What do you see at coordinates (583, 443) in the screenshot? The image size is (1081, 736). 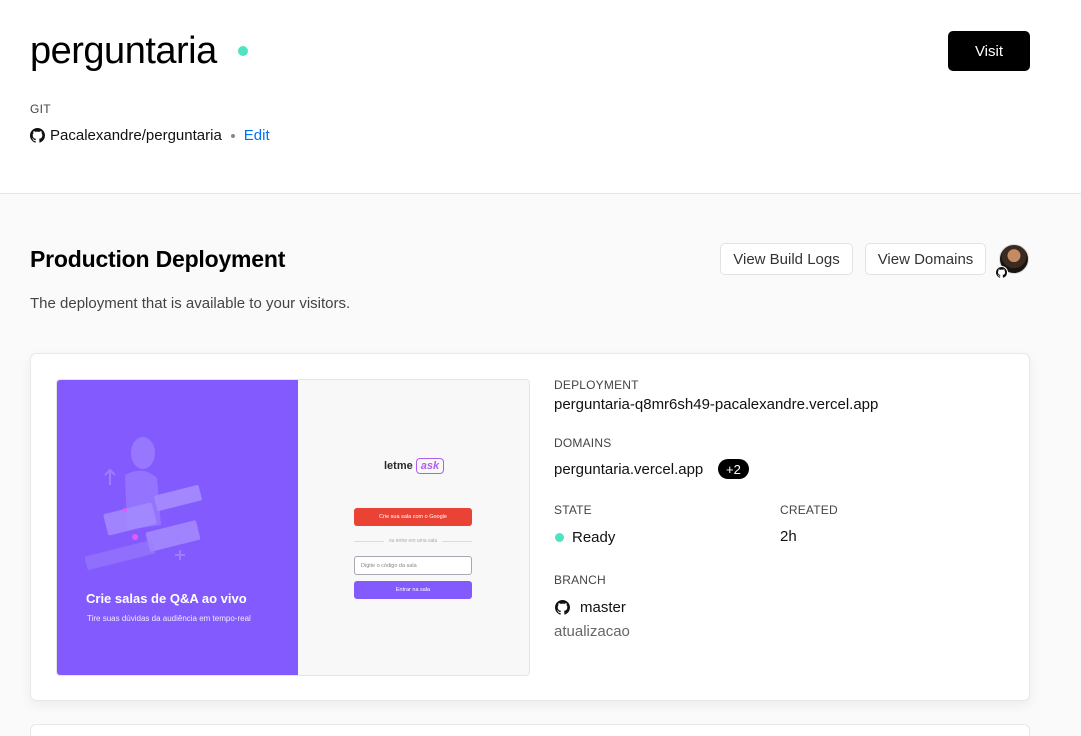 I see `domains-label: DOMAINS` at bounding box center [583, 443].